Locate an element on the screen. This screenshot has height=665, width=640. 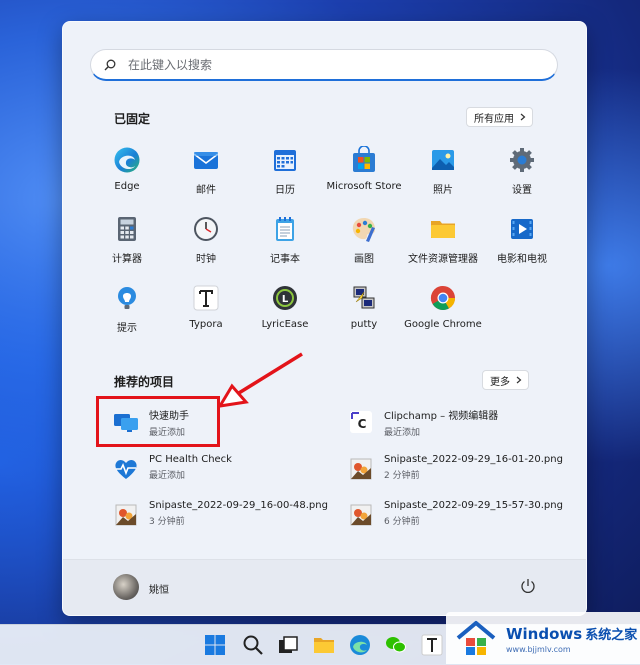
more-button: 更多 is located at coordinates (505, 380).